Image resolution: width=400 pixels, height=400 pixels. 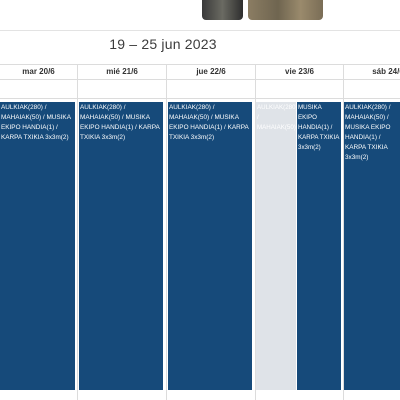 What do you see at coordinates (122, 71) in the screenshot?
I see `day-header-wed: mié 21/6` at bounding box center [122, 71].